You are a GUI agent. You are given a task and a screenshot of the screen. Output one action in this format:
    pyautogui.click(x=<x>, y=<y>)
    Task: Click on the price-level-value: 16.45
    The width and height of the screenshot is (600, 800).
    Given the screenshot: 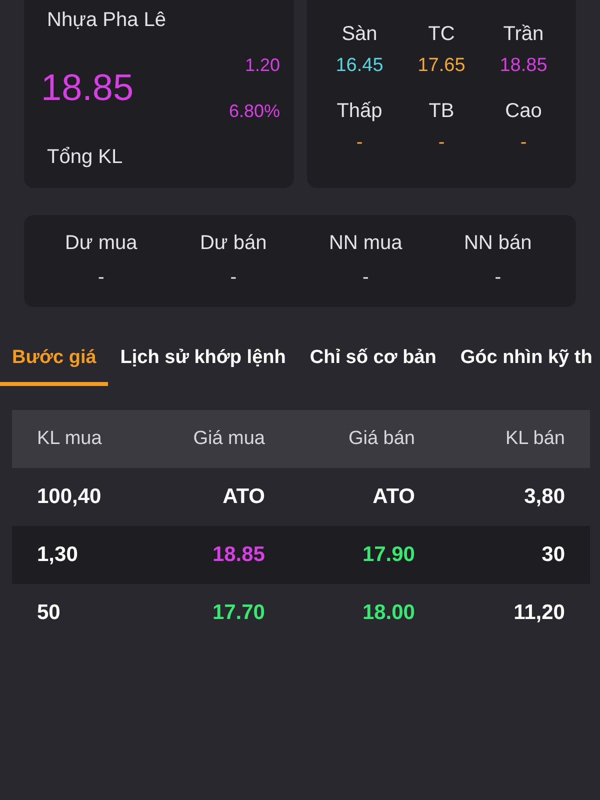 What is the action you would take?
    pyautogui.click(x=360, y=66)
    